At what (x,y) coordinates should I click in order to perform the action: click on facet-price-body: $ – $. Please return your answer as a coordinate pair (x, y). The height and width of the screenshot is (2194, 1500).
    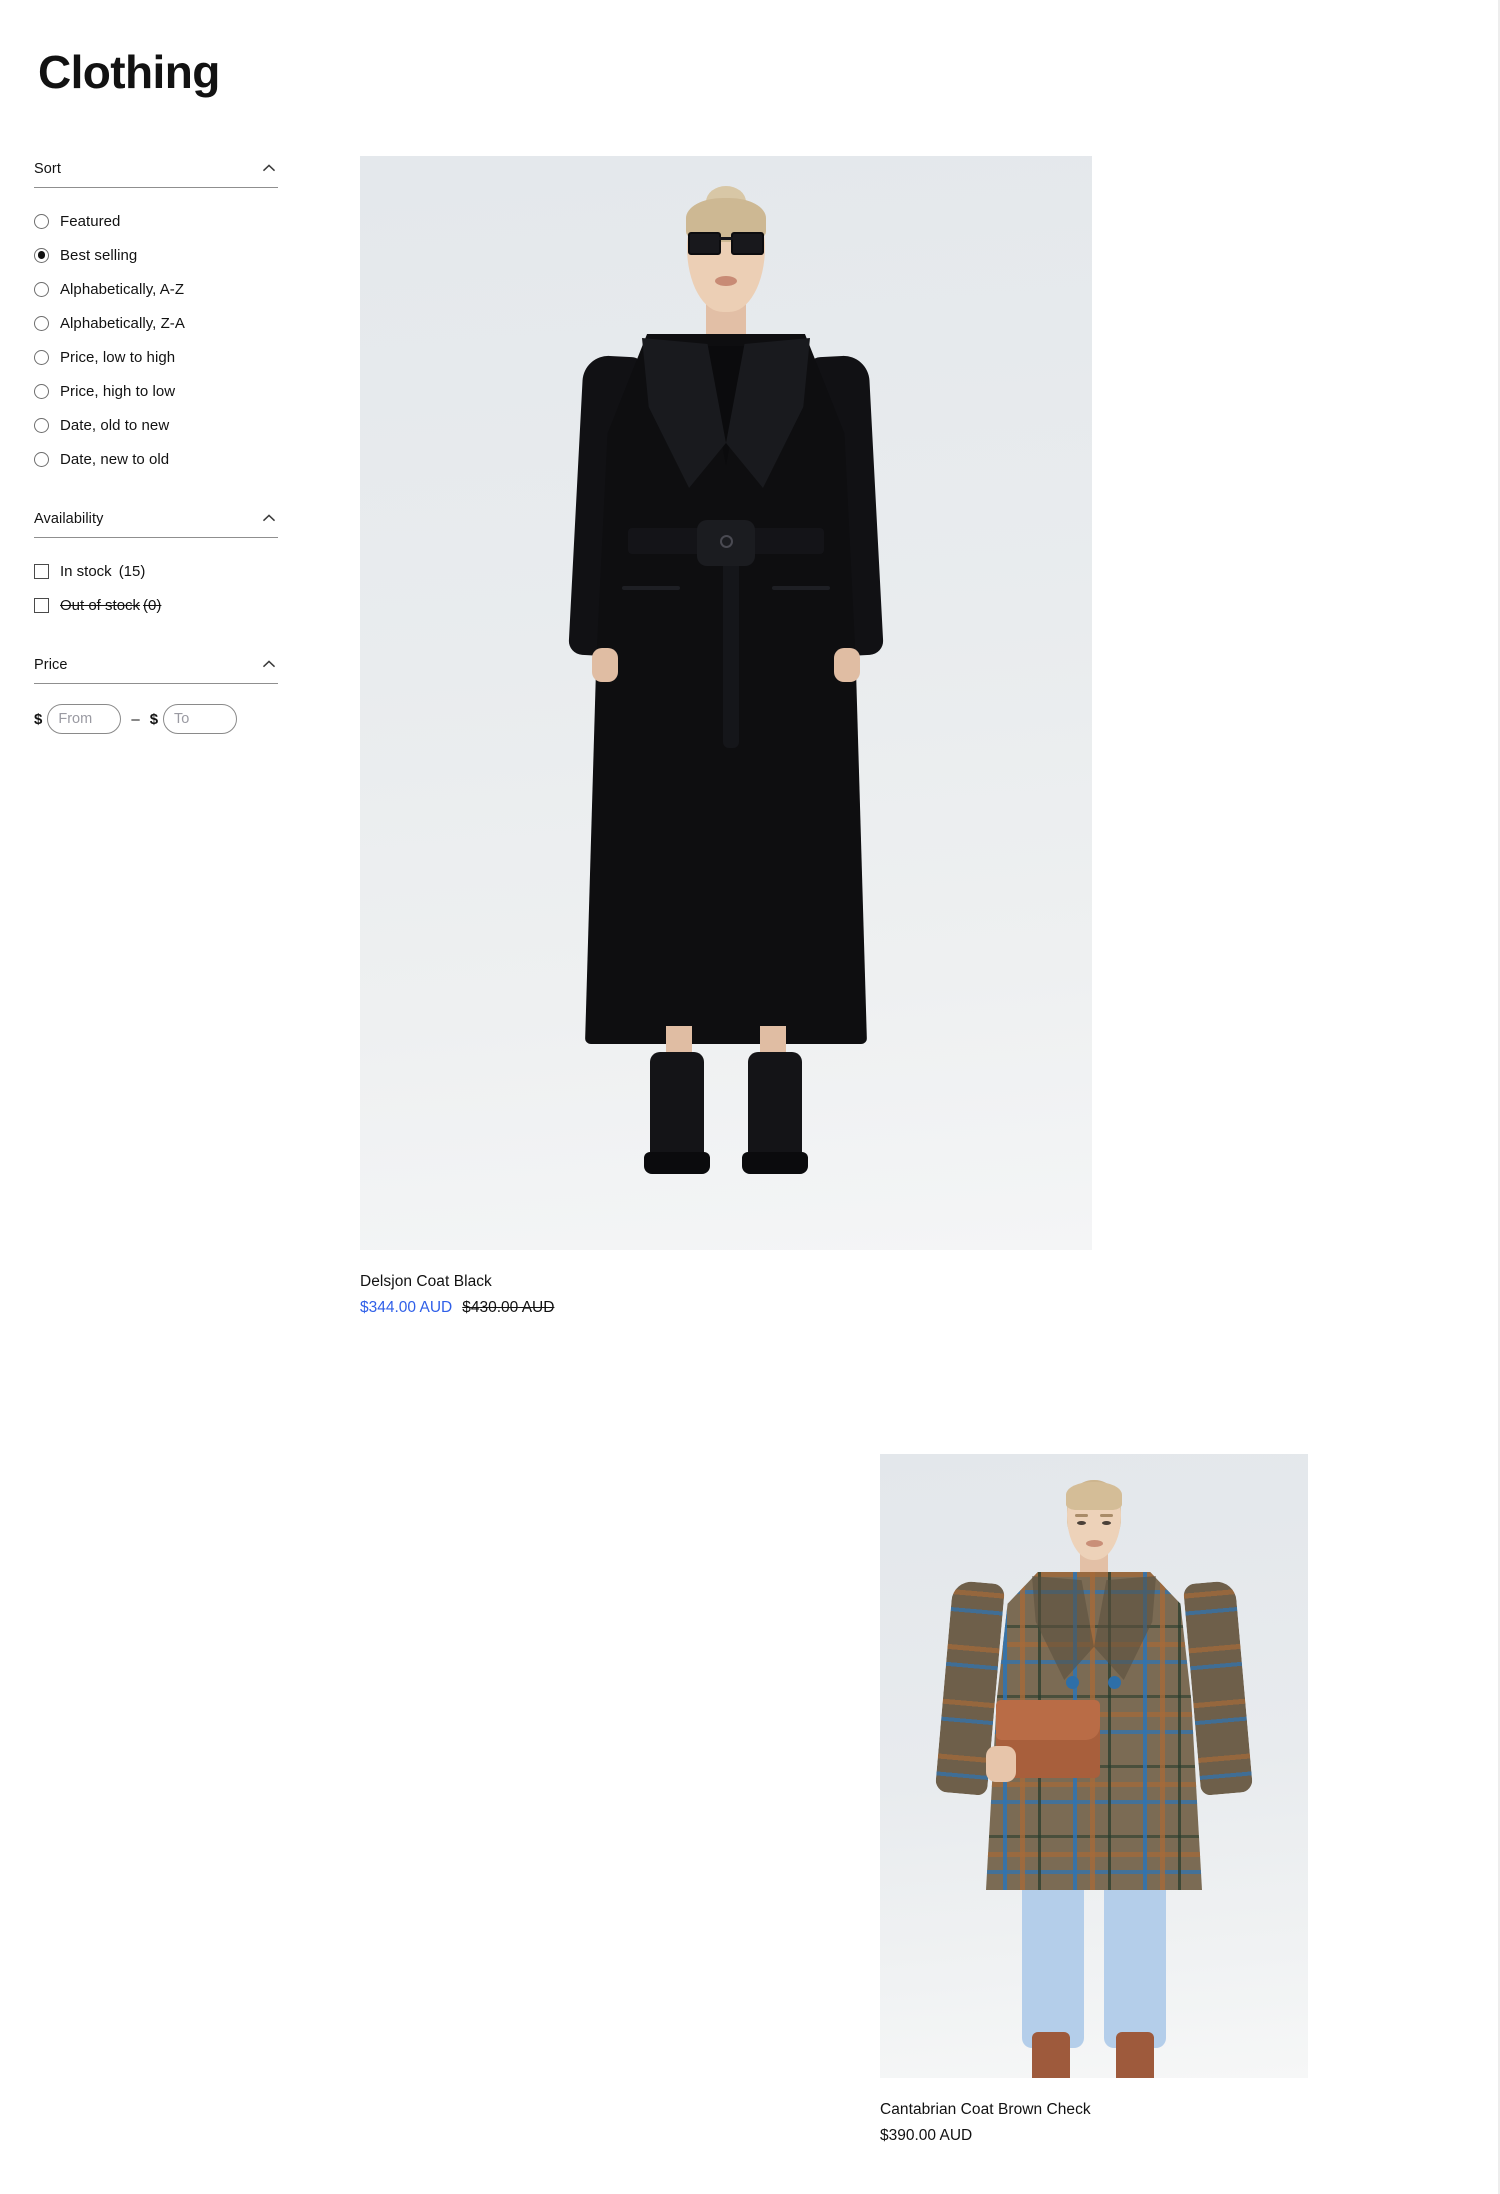
    Looking at the image, I should click on (156, 709).